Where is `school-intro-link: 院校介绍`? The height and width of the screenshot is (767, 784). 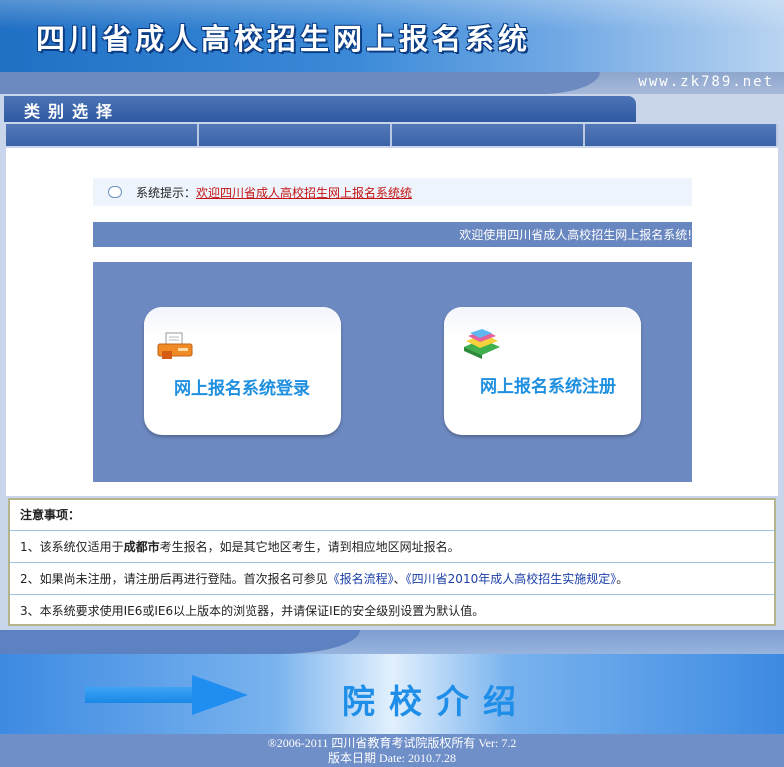 school-intro-link: 院校介绍 is located at coordinates (436, 699).